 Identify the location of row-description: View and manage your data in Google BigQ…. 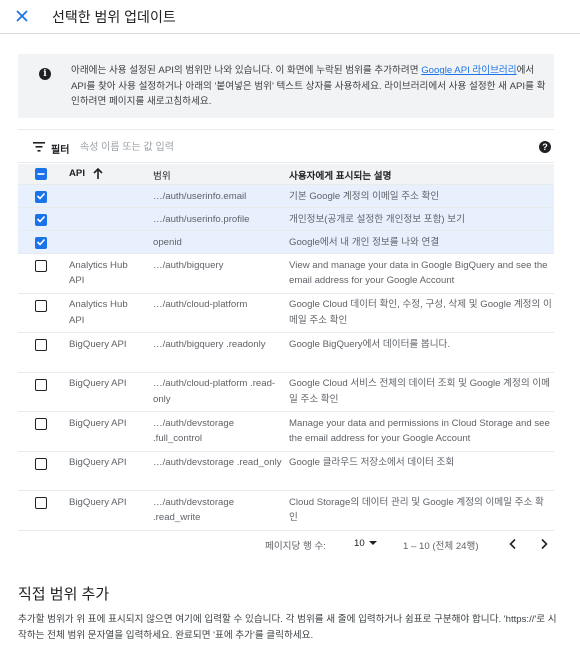
(418, 273).